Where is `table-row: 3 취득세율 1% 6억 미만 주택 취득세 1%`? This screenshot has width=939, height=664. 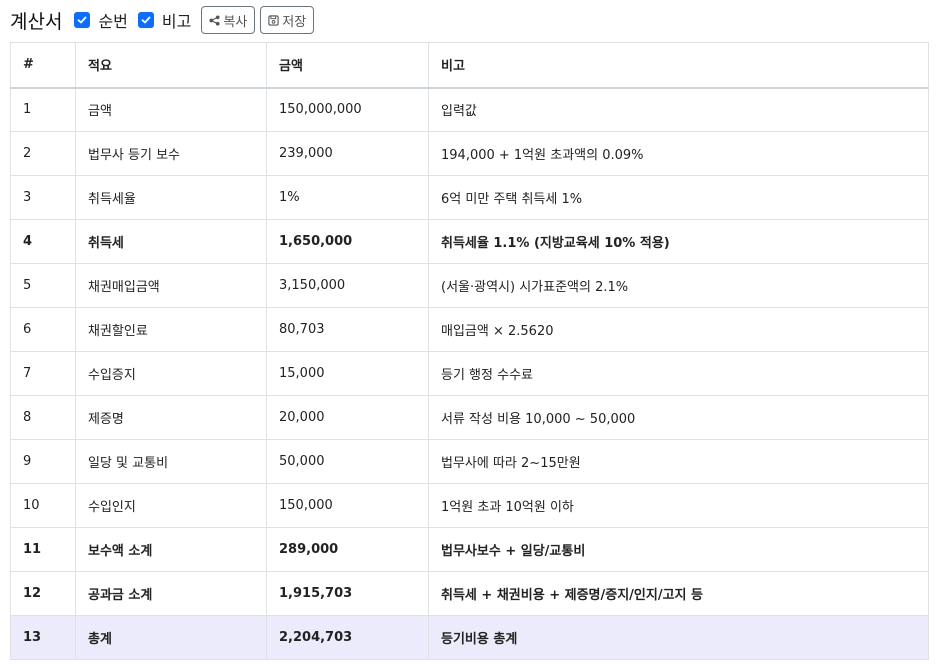
table-row: 3 취득세율 1% 6억 미만 주택 취득세 1% is located at coordinates (469, 197).